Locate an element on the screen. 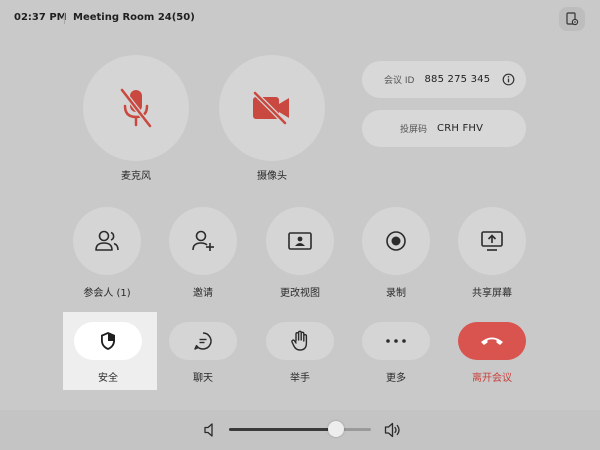  chat-icon is located at coordinates (203, 341).